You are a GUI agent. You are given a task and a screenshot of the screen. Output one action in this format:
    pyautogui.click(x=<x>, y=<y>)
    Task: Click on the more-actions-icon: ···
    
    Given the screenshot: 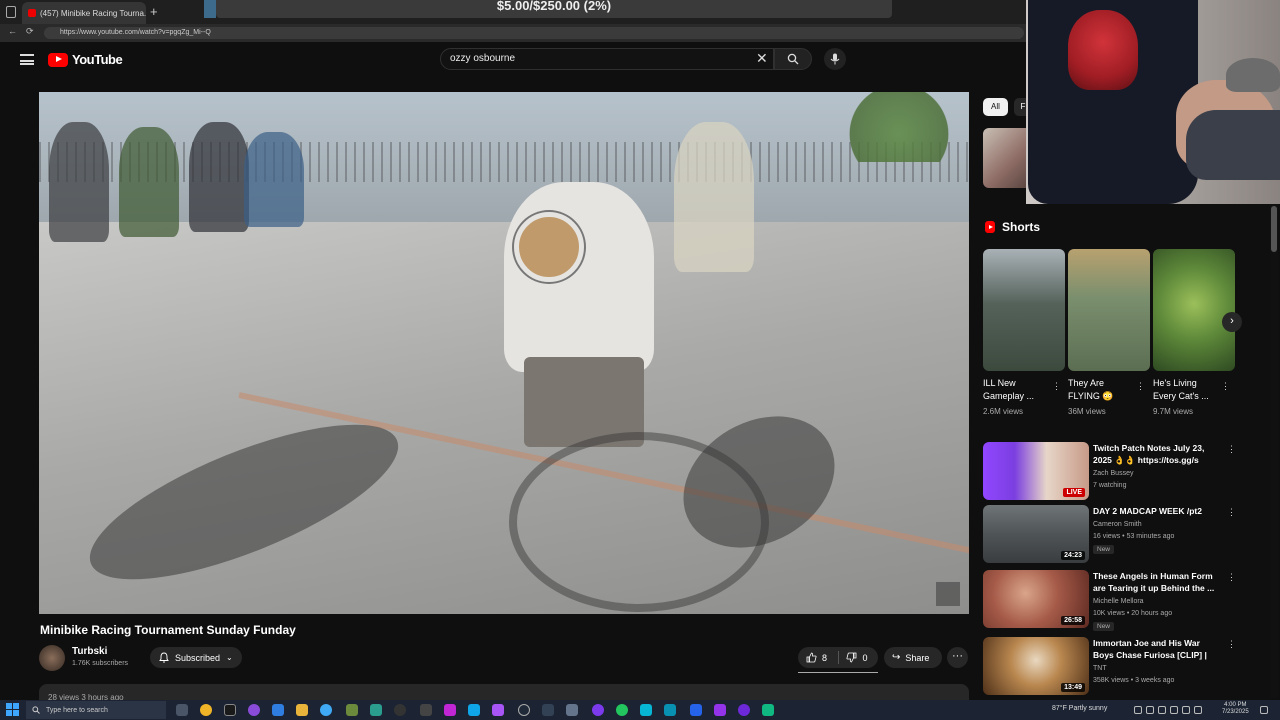 What is the action you would take?
    pyautogui.click(x=957, y=657)
    